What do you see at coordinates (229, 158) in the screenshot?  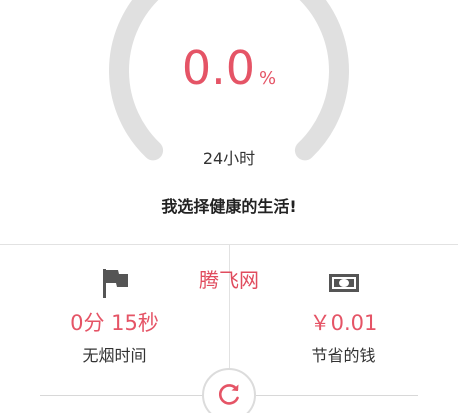 I see `hours-label: 24小时` at bounding box center [229, 158].